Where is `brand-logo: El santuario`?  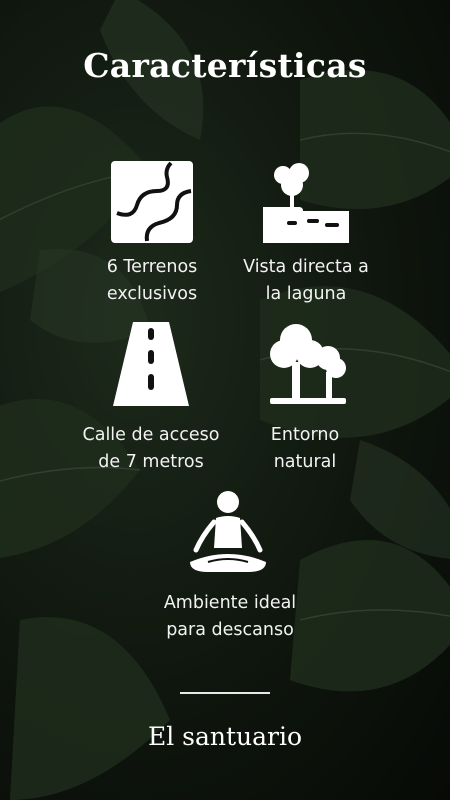
brand-logo: El santuario is located at coordinates (225, 736).